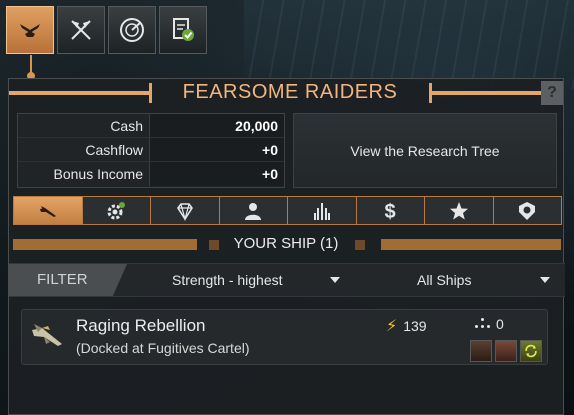  I want to click on tab-personnel, so click(253, 210).